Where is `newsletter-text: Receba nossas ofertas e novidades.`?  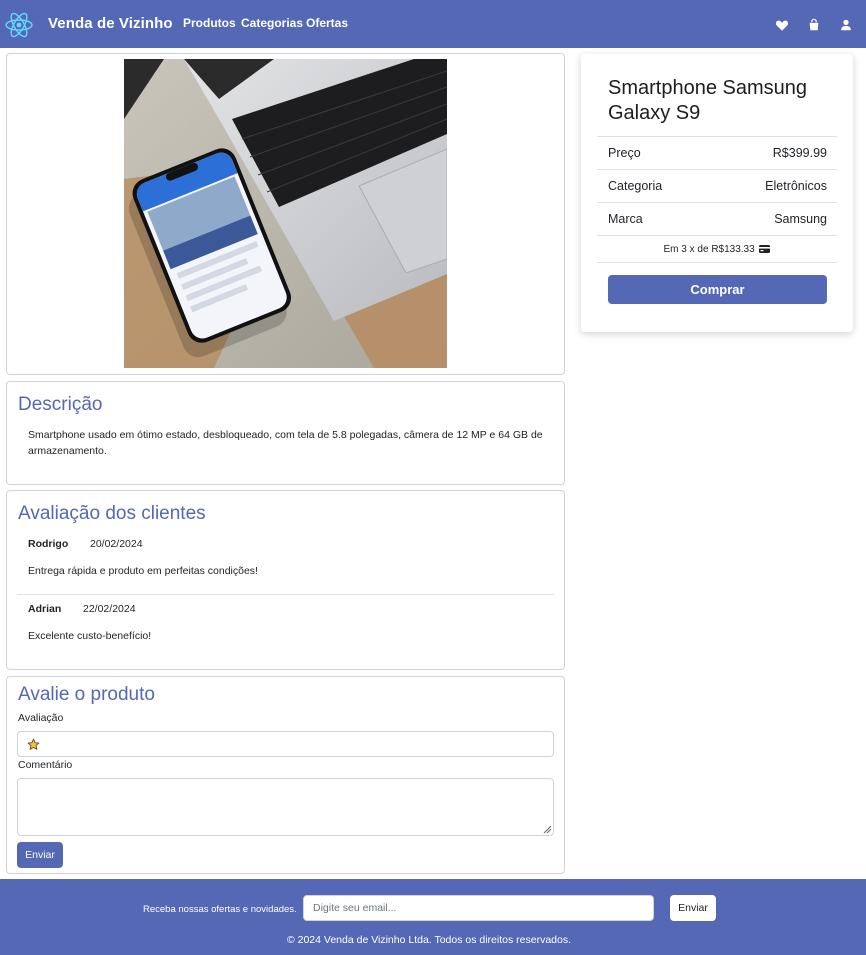 newsletter-text: Receba nossas ofertas e novidades. is located at coordinates (220, 909).